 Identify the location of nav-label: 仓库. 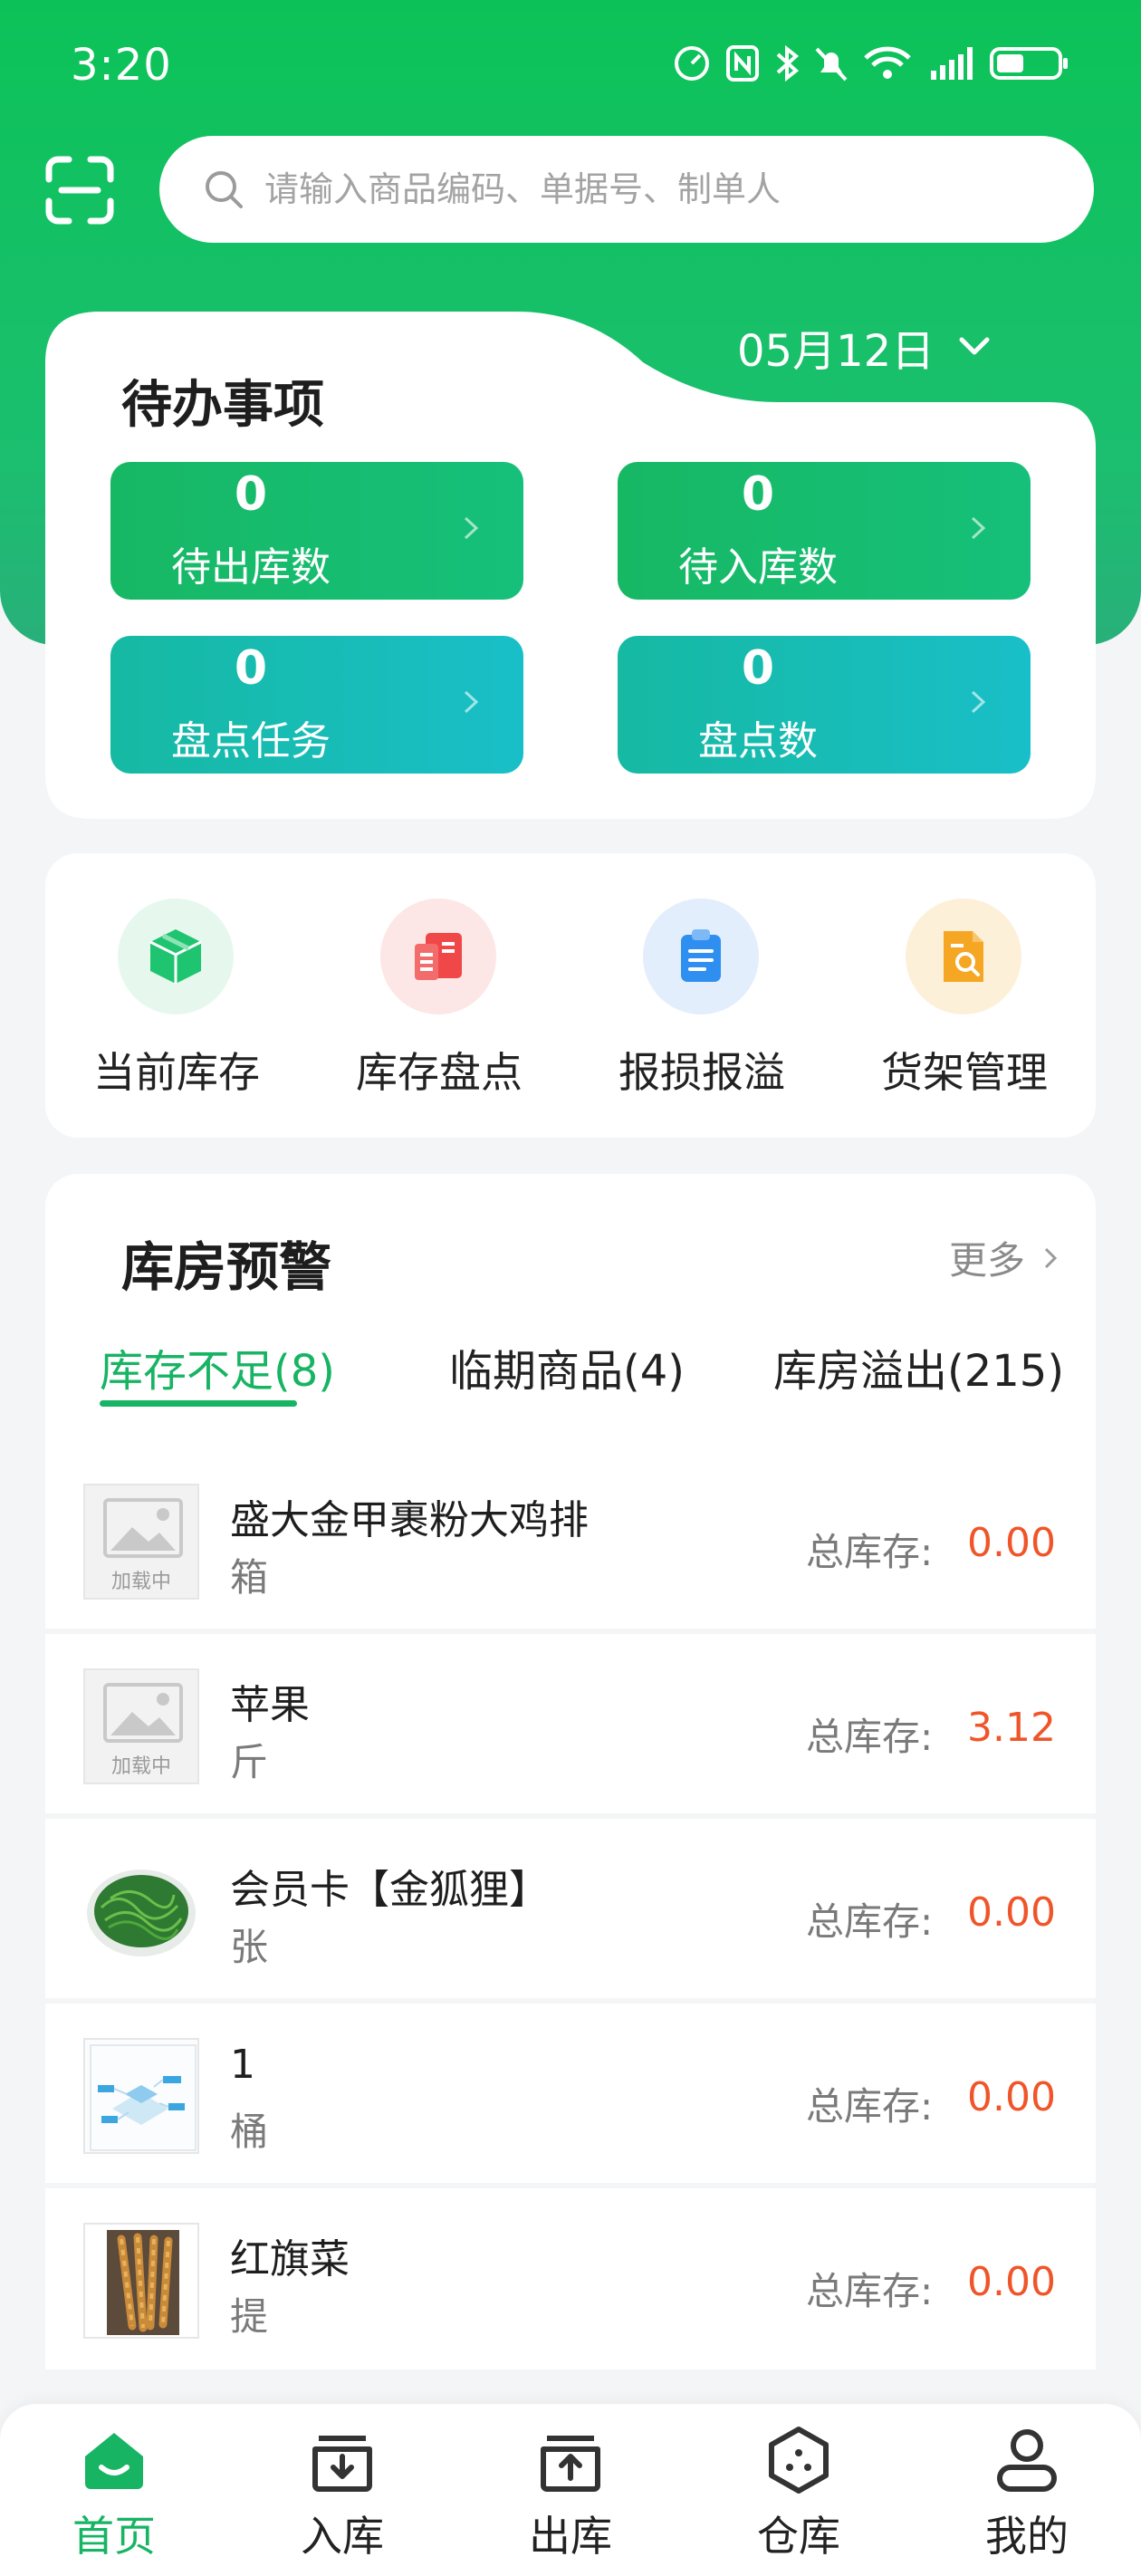
(799, 2536).